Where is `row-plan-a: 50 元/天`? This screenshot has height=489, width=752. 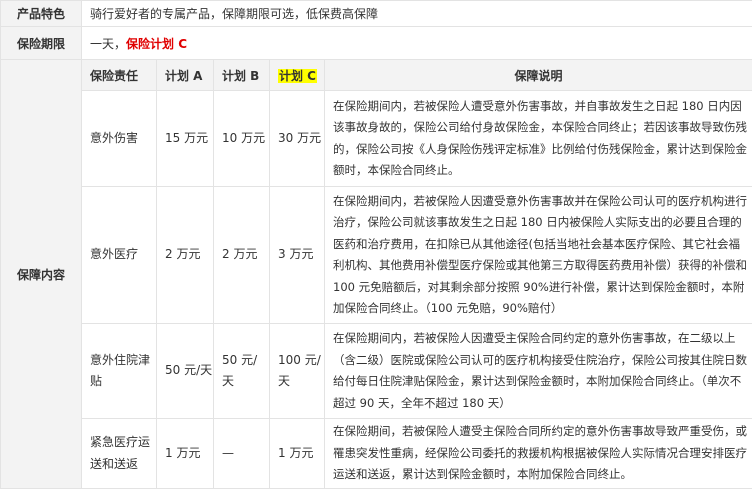
row-plan-a: 50 元/天 is located at coordinates (185, 371).